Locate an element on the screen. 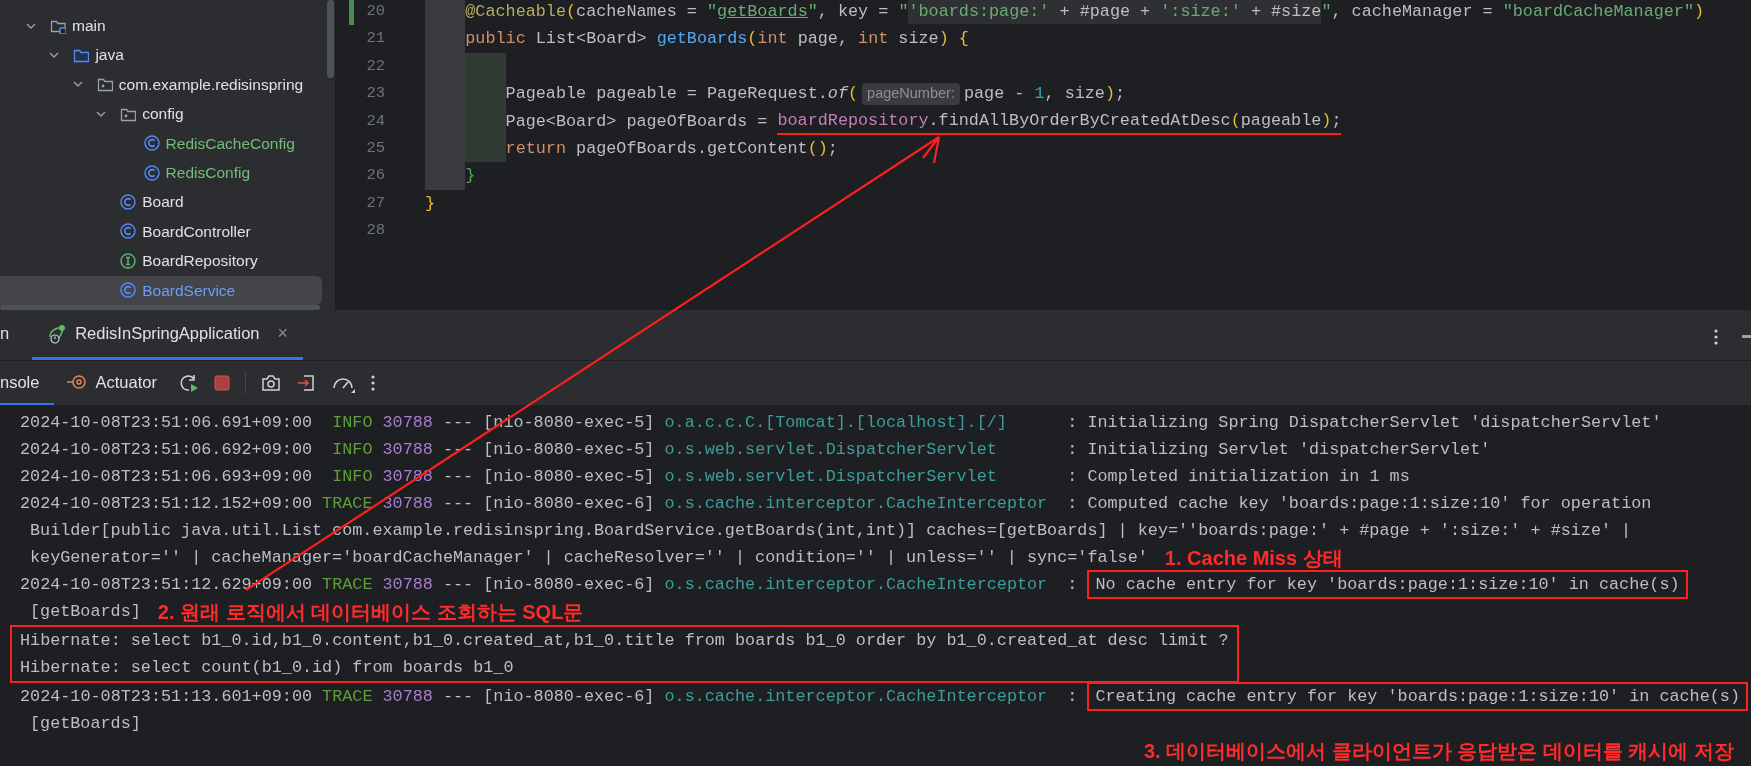 This screenshot has width=1751, height=766. line-number: 28 is located at coordinates (375, 231).